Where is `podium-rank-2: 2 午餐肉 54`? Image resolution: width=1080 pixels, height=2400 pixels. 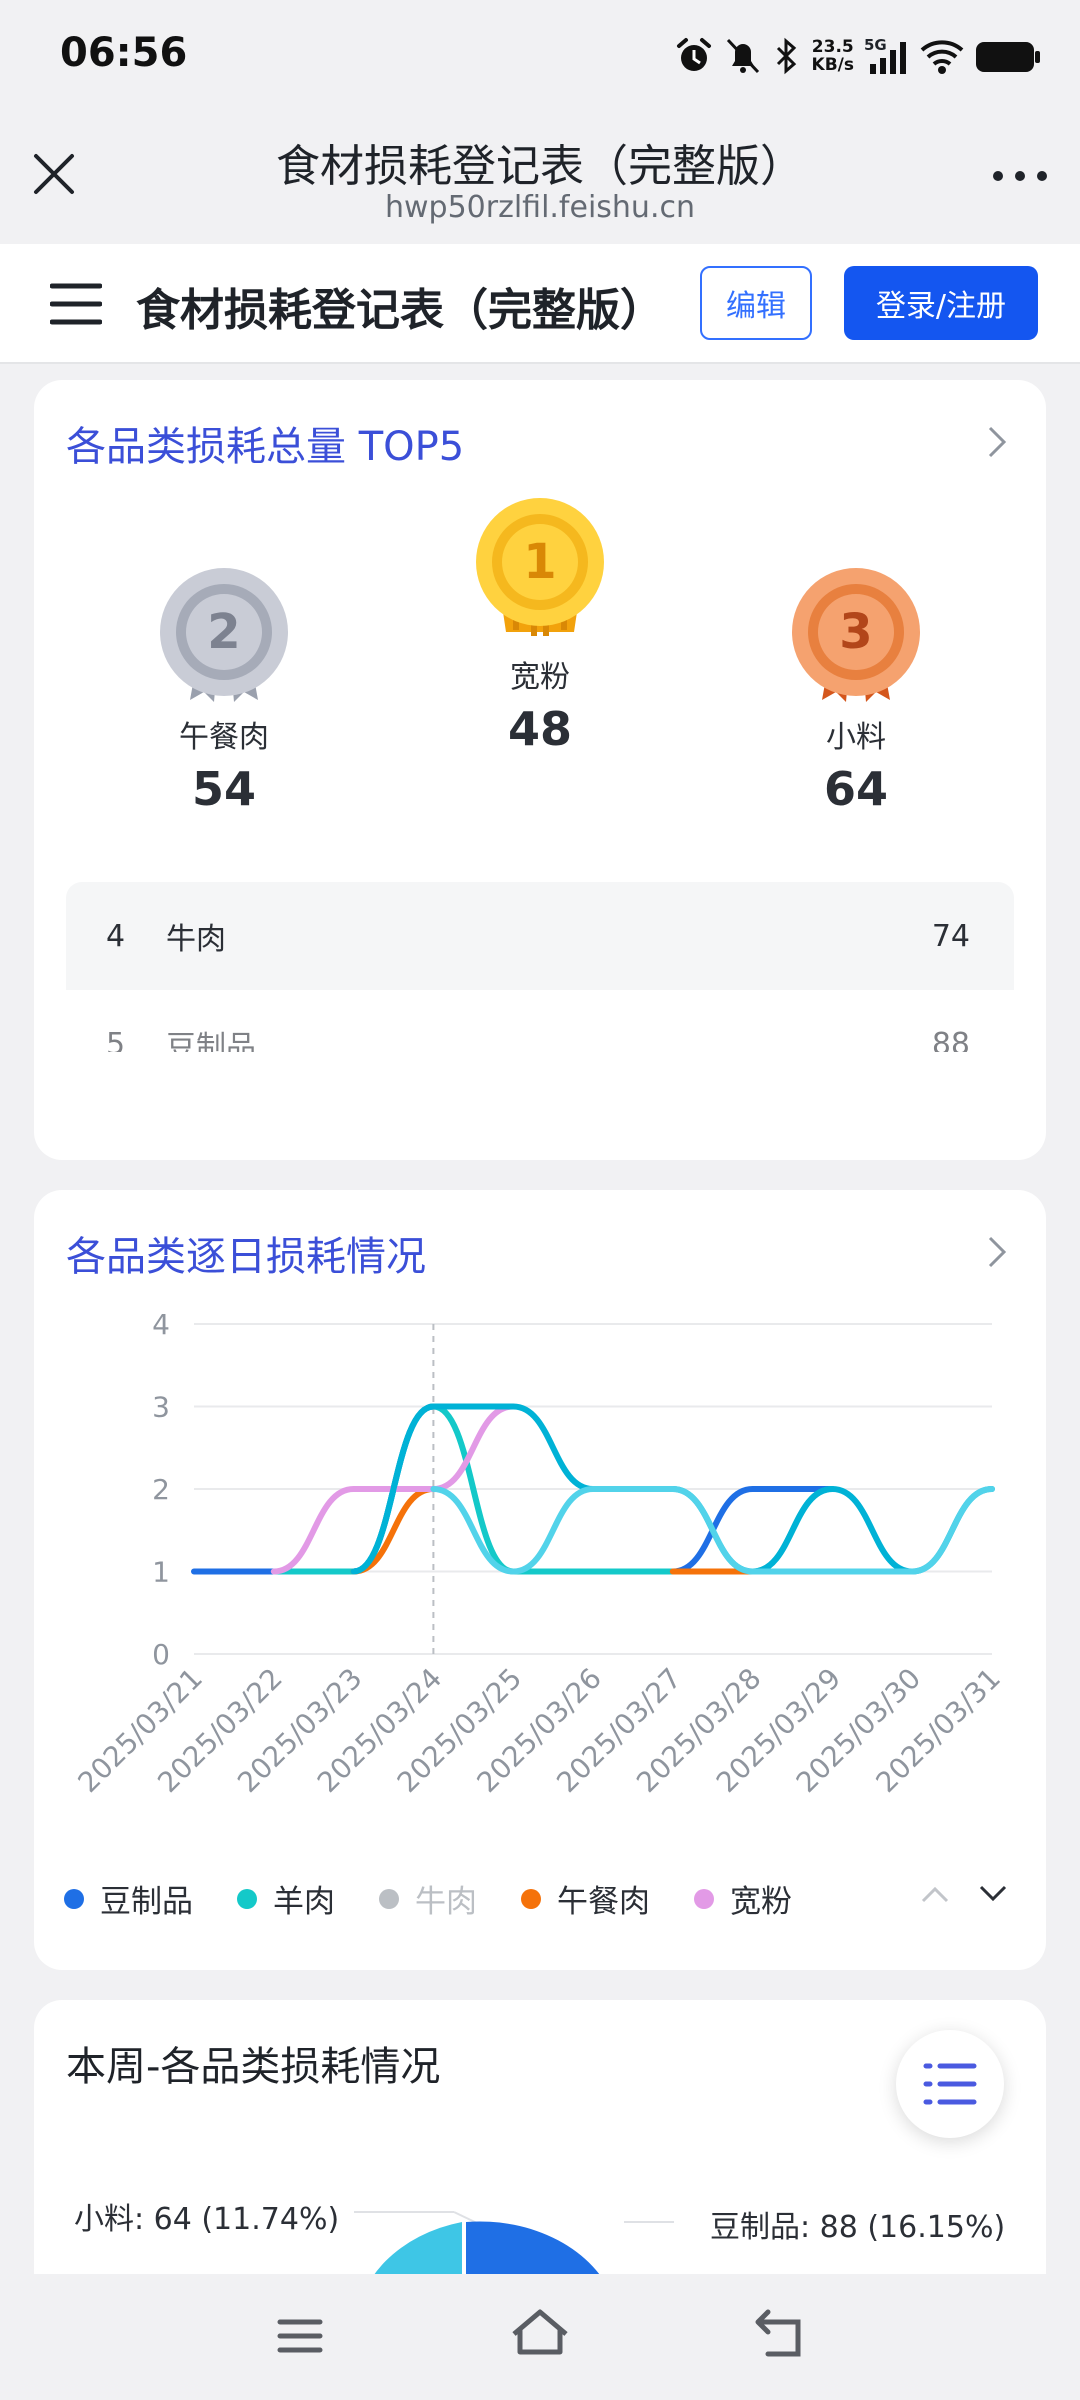 podium-rank-2: 2 午餐肉 54 is located at coordinates (224, 691).